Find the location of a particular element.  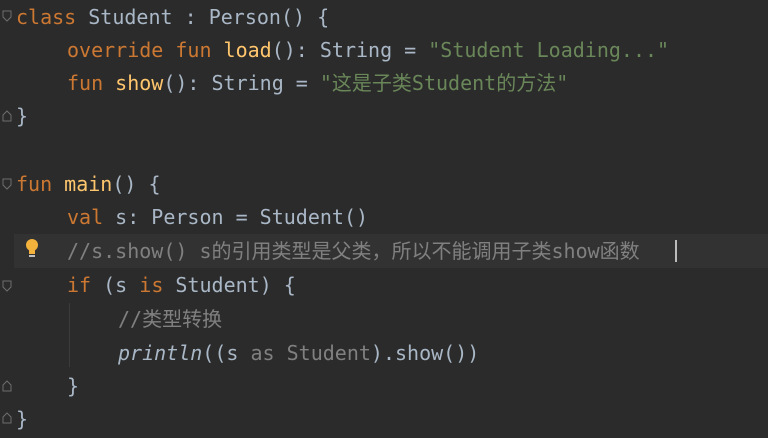

statement: s: Person = Student() is located at coordinates (242, 217).